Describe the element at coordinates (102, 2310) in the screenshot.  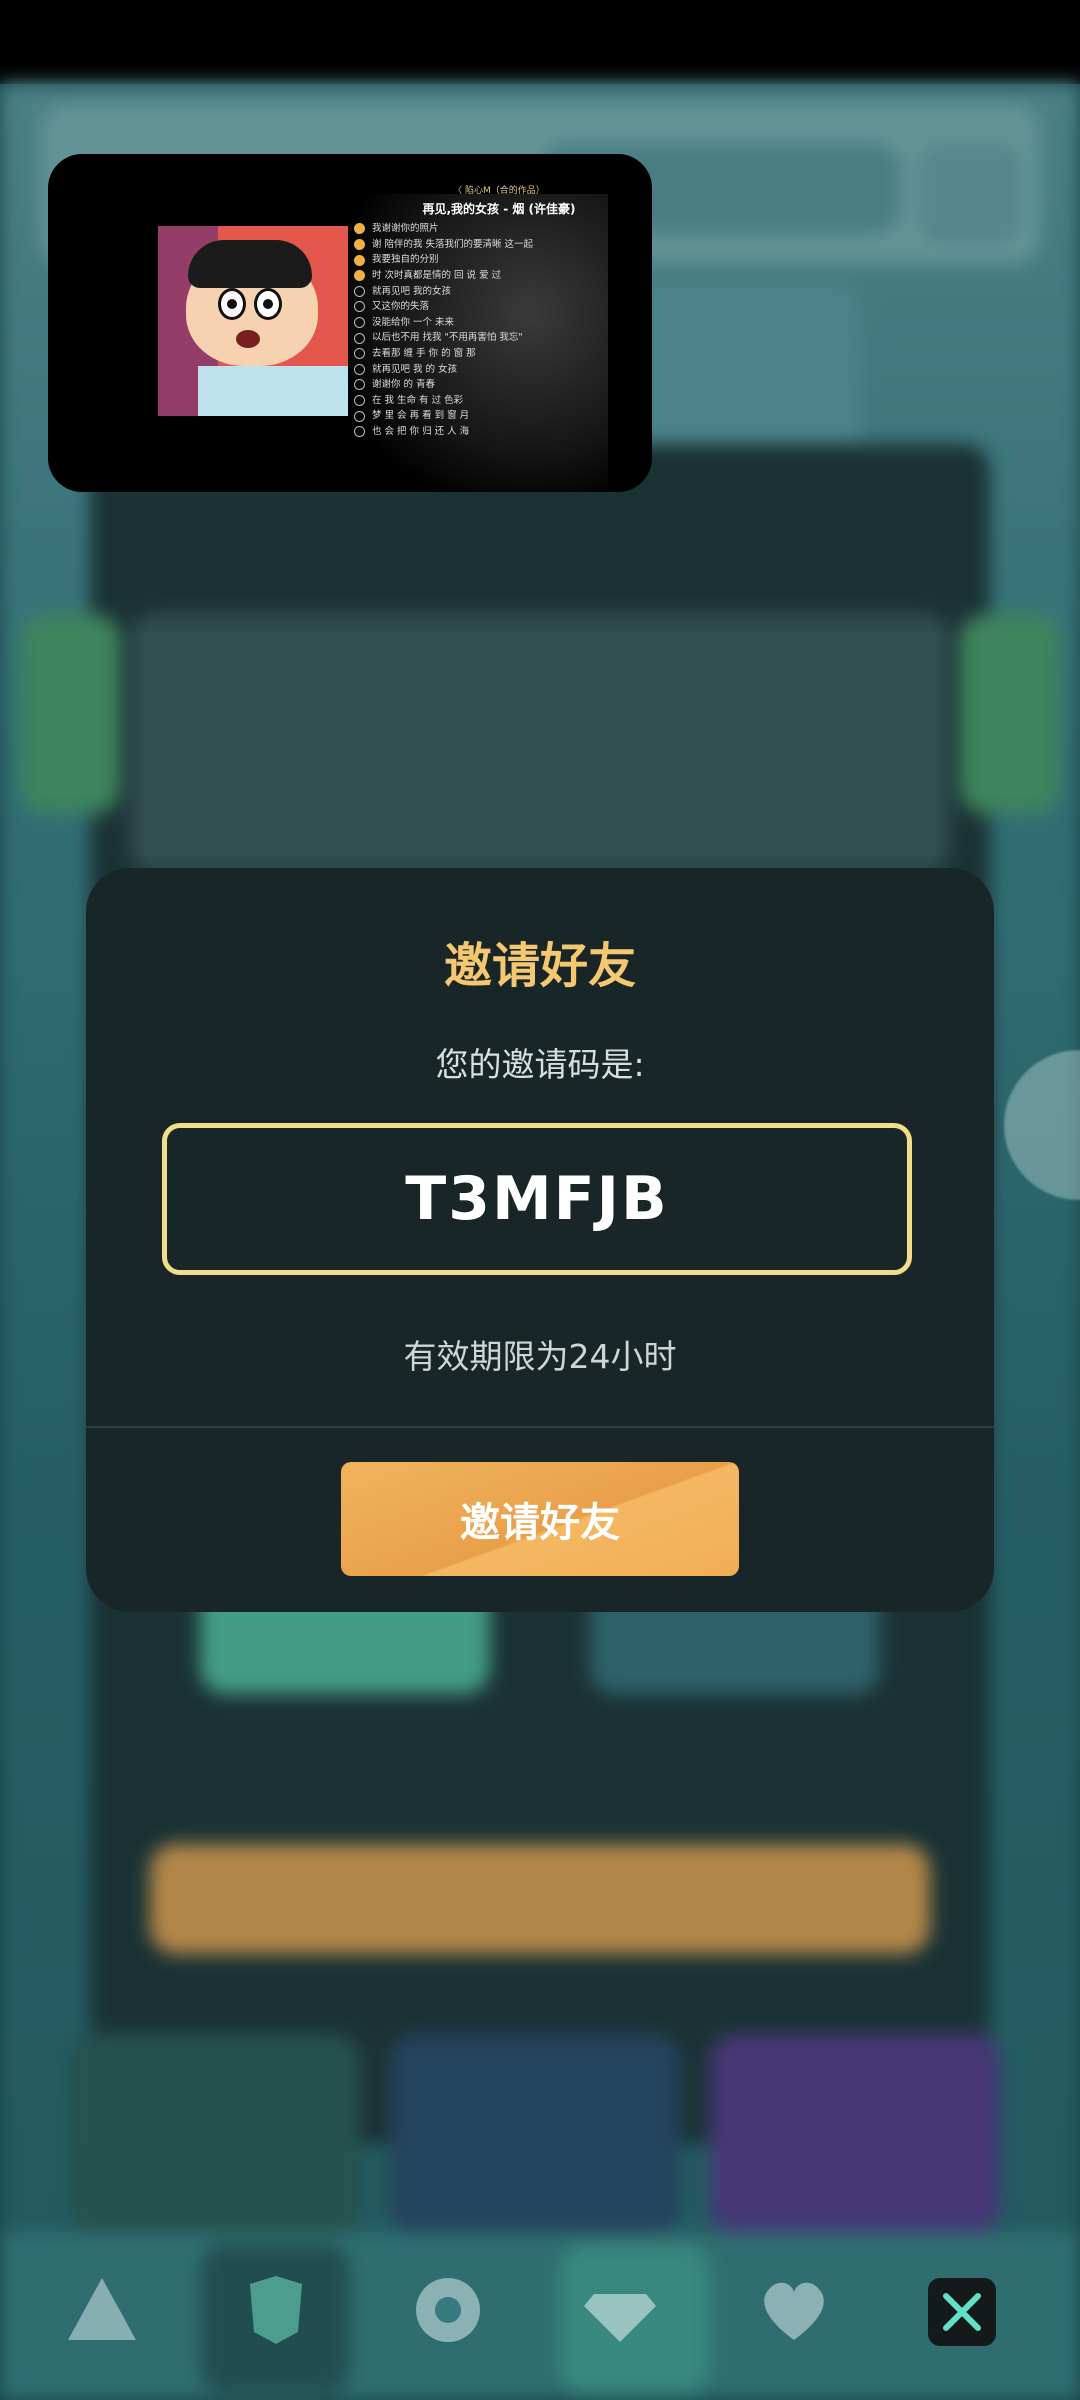
I see `triangle-icon` at that location.